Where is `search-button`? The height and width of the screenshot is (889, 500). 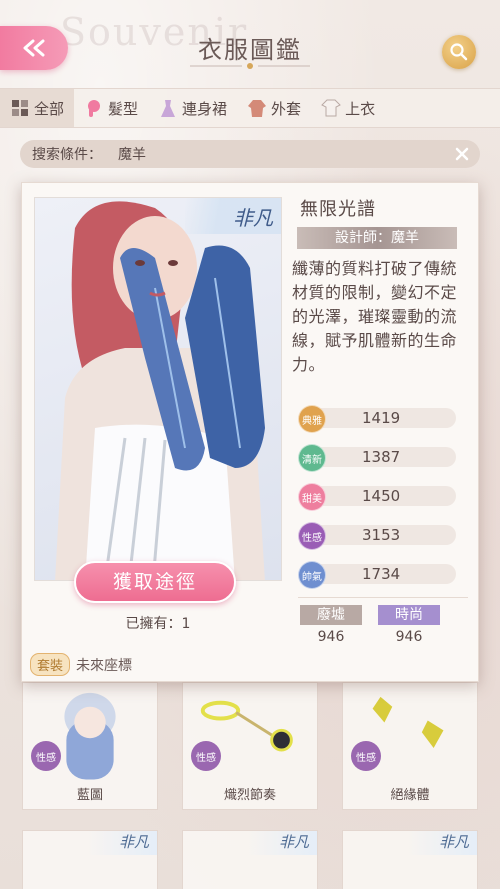
search-button is located at coordinates (459, 52).